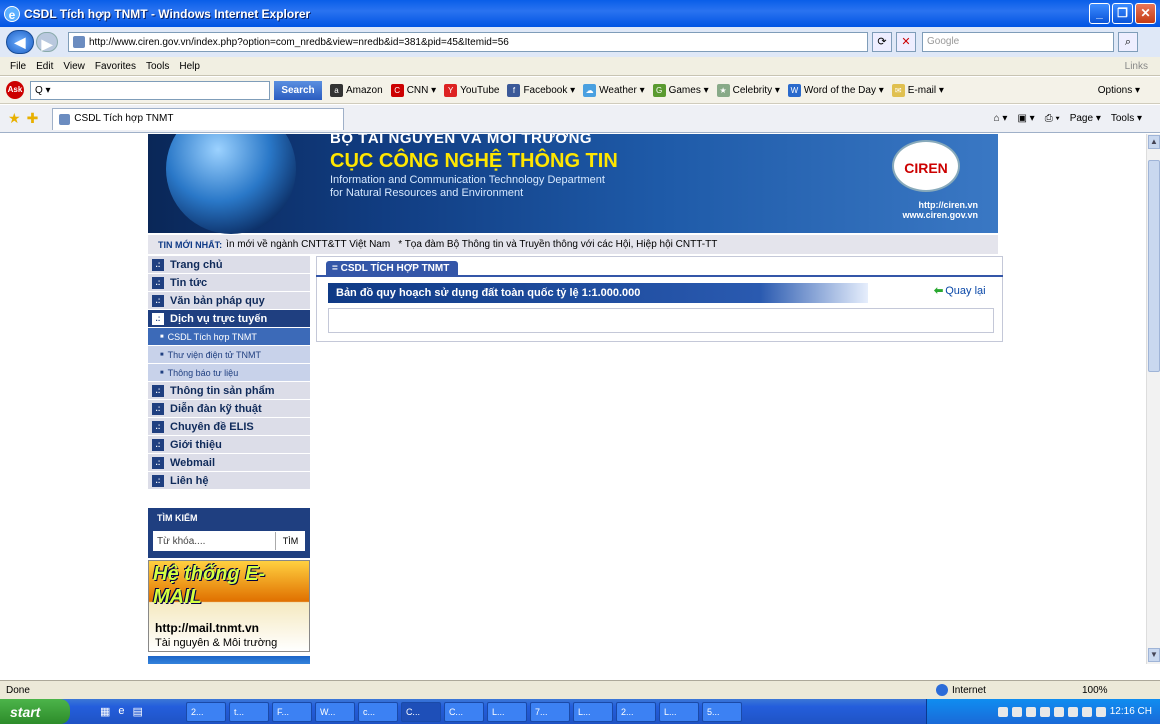 This screenshot has width=1160, height=724. Describe the element at coordinates (189, 66) in the screenshot. I see `menu-help: Help` at that location.